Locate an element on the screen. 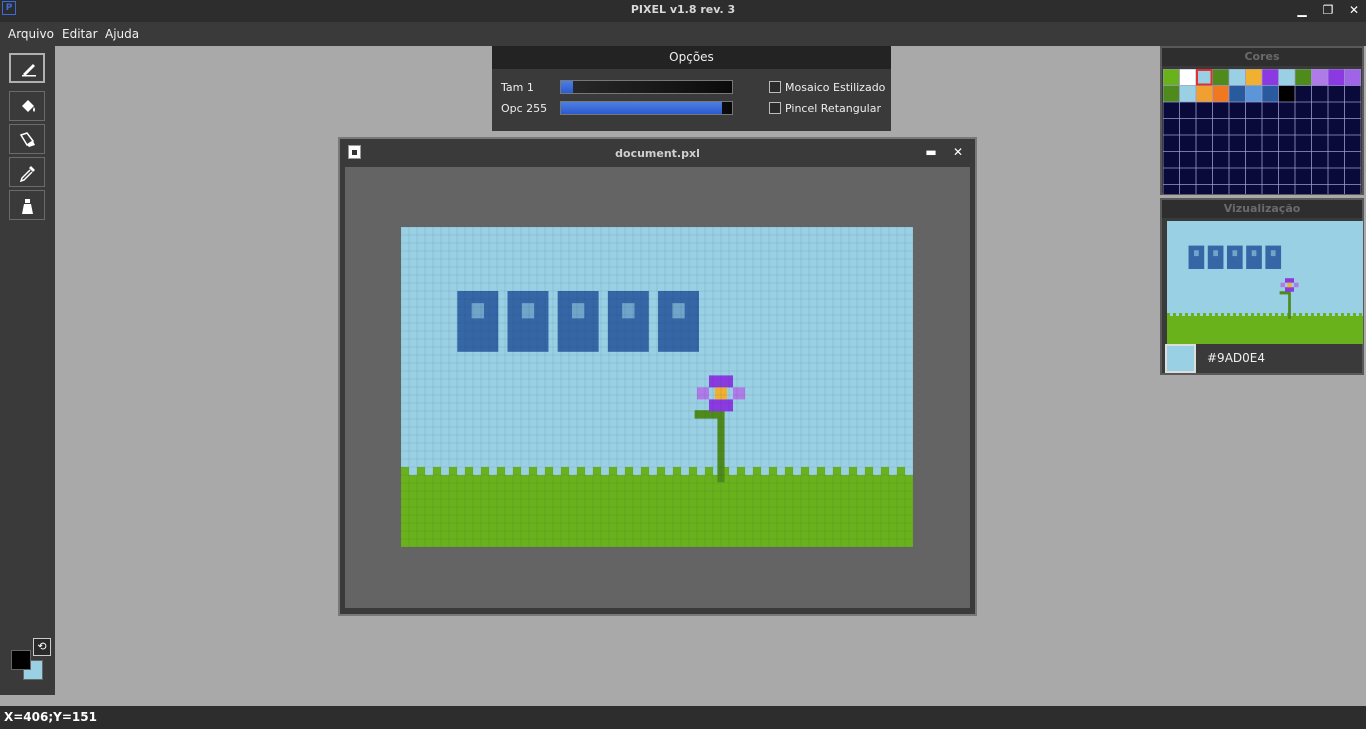  document-title: document.pxl is located at coordinates (657, 153).